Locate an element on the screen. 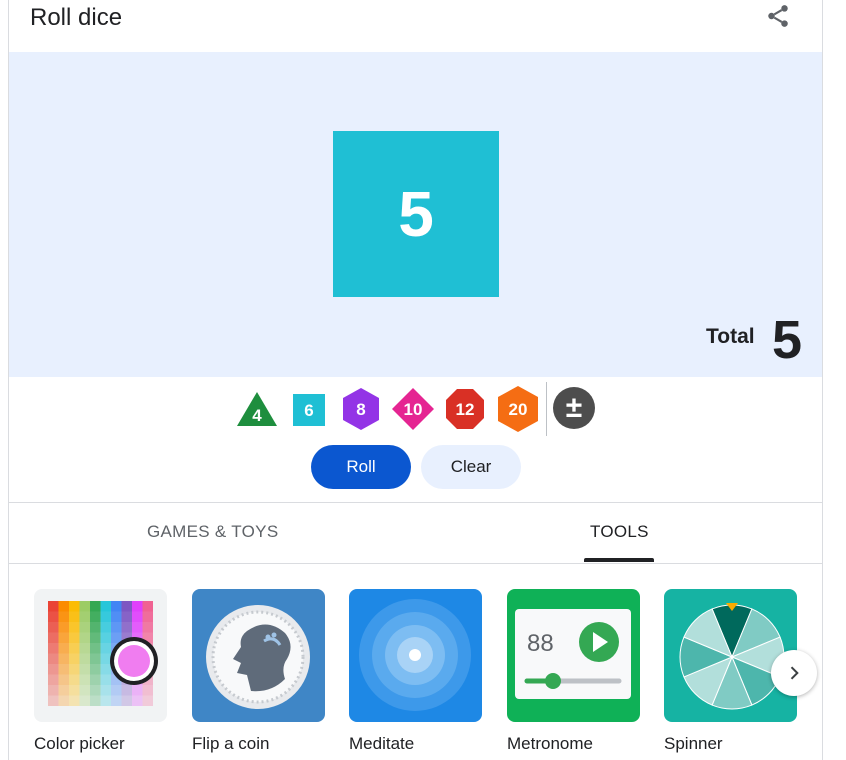 This screenshot has width=846, height=760. tab-tools: TOOLS is located at coordinates (619, 532).